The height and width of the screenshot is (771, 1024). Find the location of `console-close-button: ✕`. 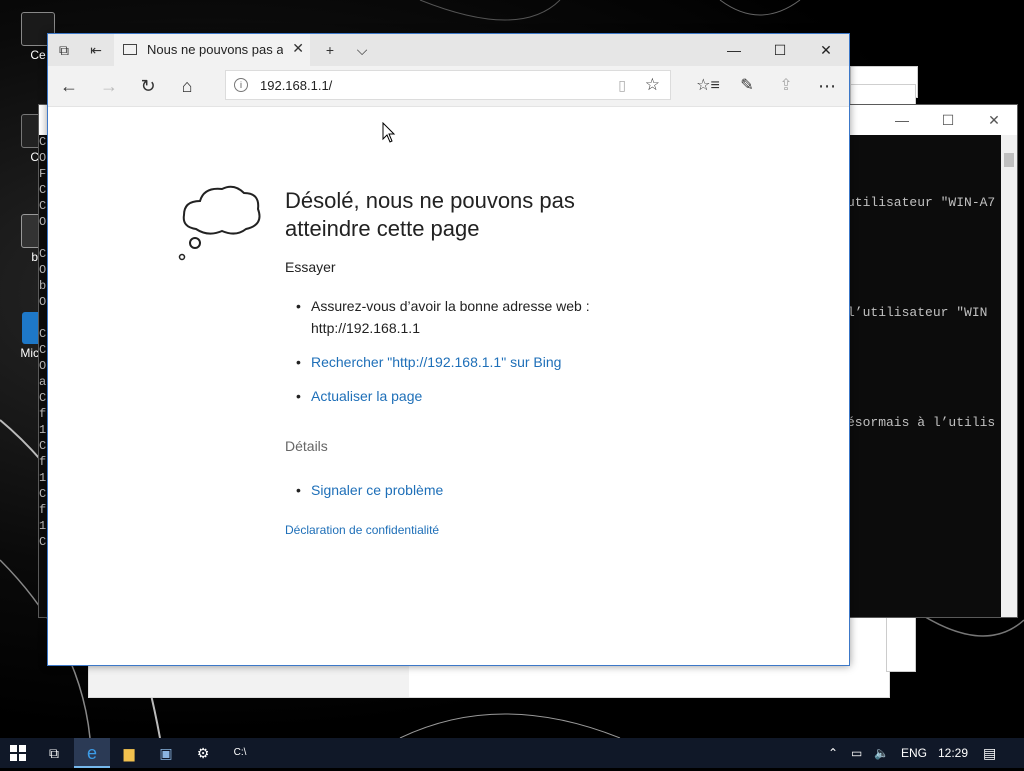

console-close-button: ✕ is located at coordinates (994, 120).